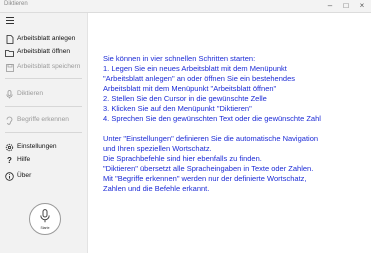  Describe the element at coordinates (156, 188) in the screenshot. I see `instruction-line: Zahlen und die Befehle erkannt.` at that location.